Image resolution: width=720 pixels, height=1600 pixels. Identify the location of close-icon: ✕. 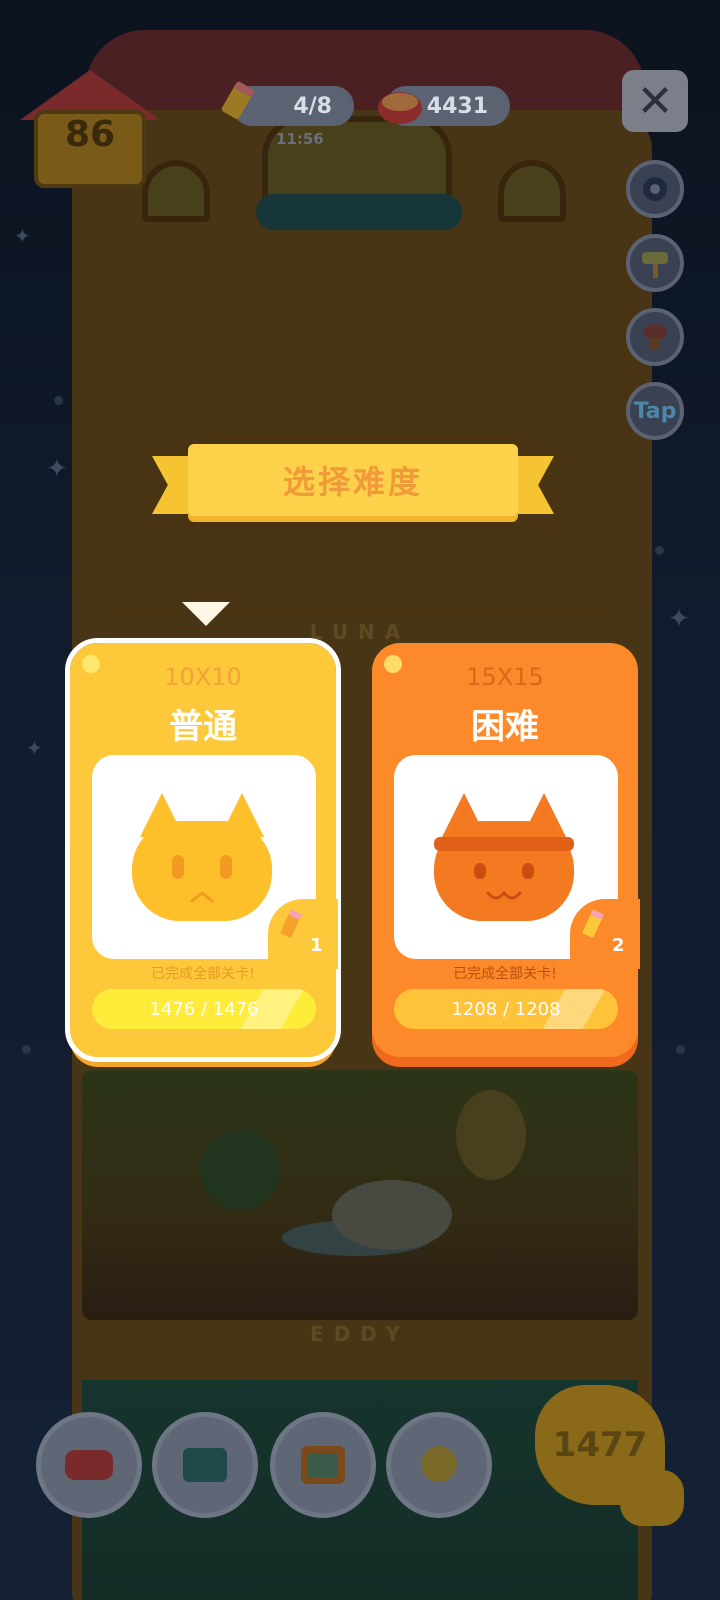
(655, 101).